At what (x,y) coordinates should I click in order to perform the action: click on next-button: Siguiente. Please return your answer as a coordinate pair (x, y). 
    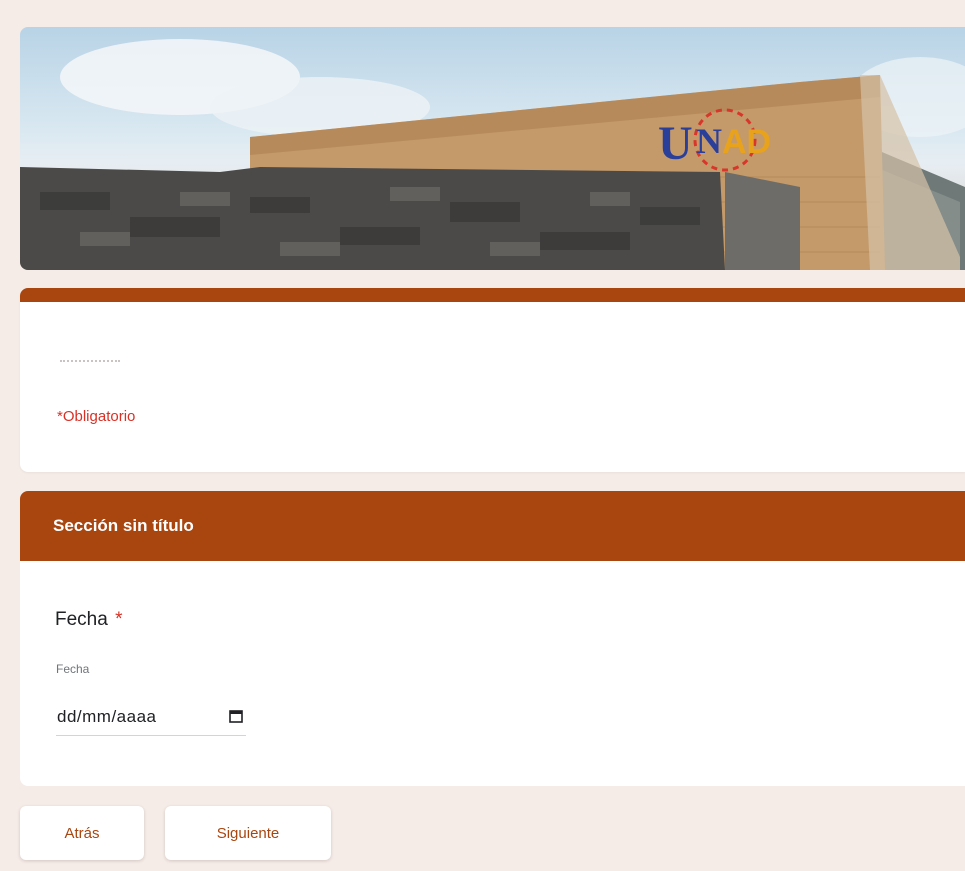
    Looking at the image, I should click on (248, 833).